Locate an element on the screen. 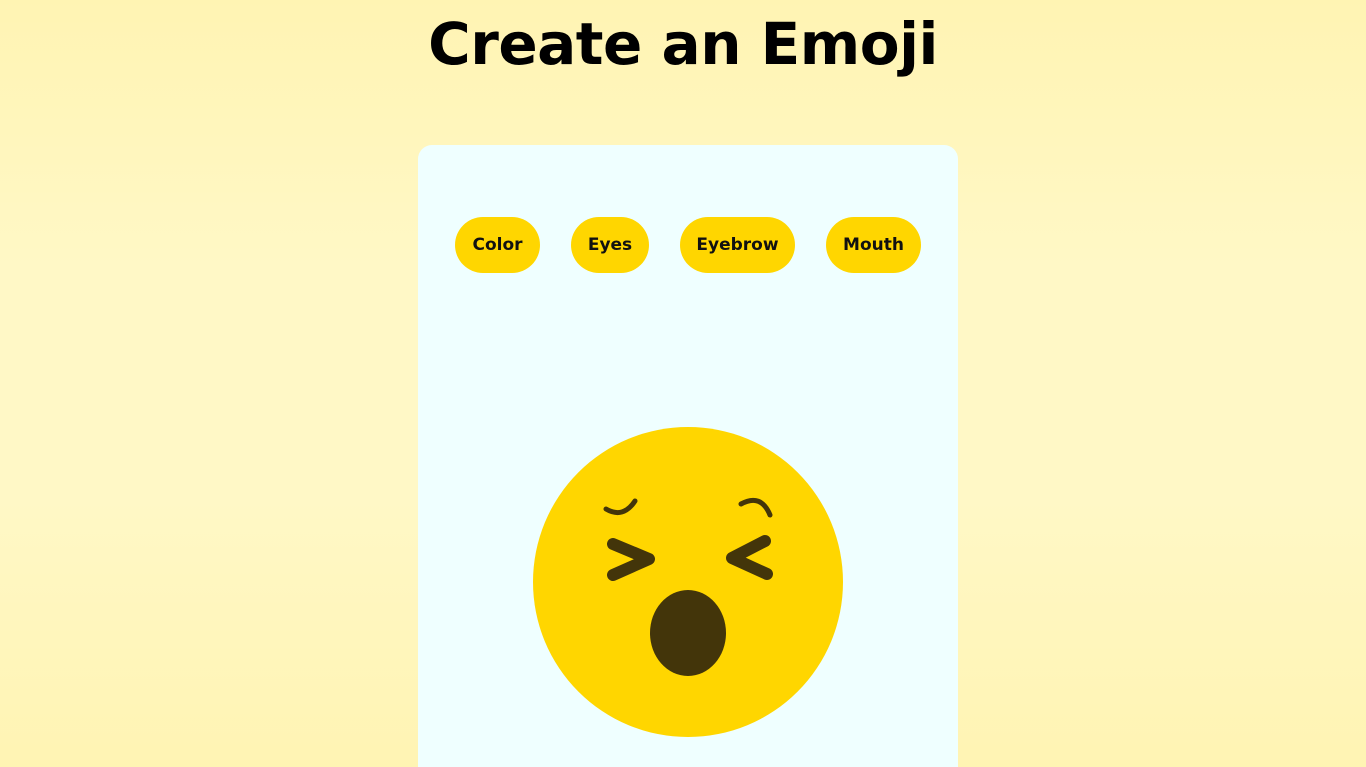  page-title: Create an Emoji is located at coordinates (683, 44).